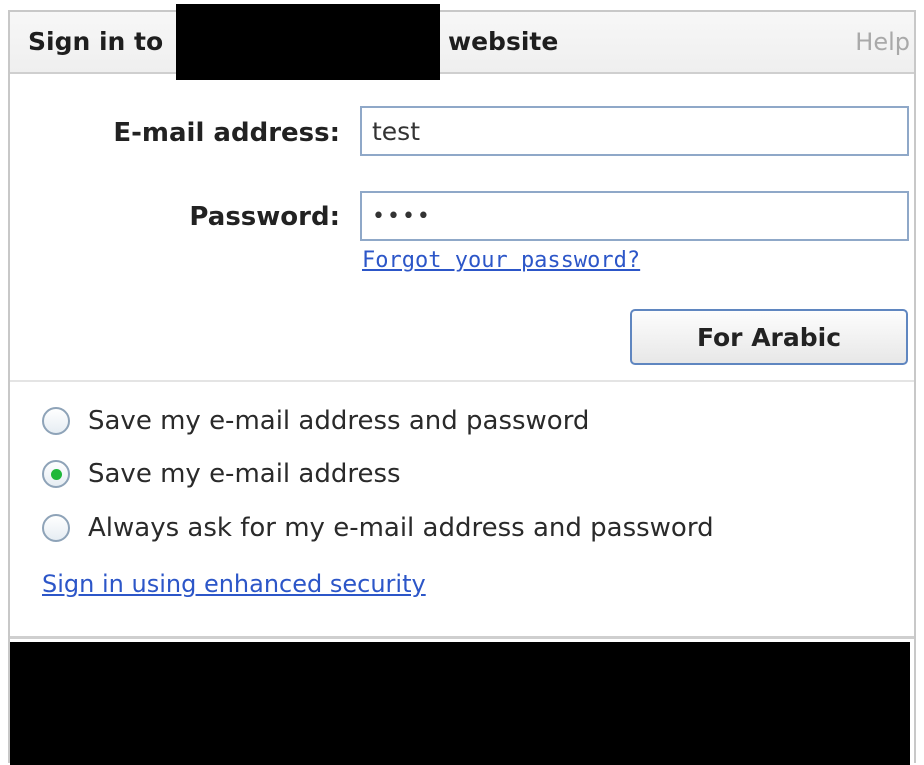 The height and width of the screenshot is (765, 924). I want to click on redacted-site-name, so click(308, 42).